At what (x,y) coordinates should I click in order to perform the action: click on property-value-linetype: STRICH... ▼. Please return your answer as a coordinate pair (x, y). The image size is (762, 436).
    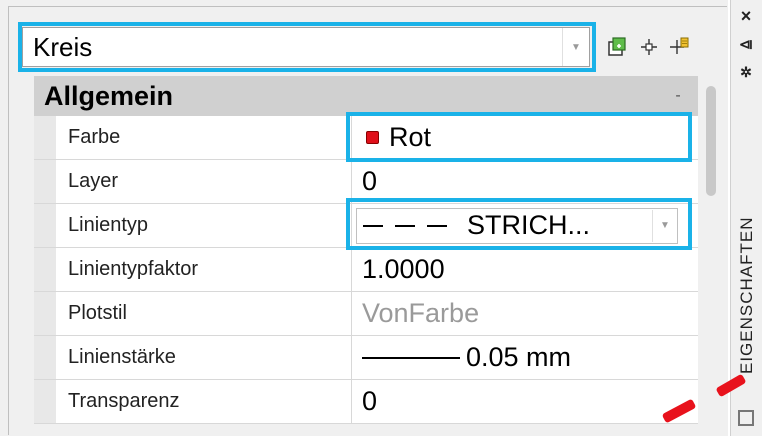
    Looking at the image, I should click on (525, 225).